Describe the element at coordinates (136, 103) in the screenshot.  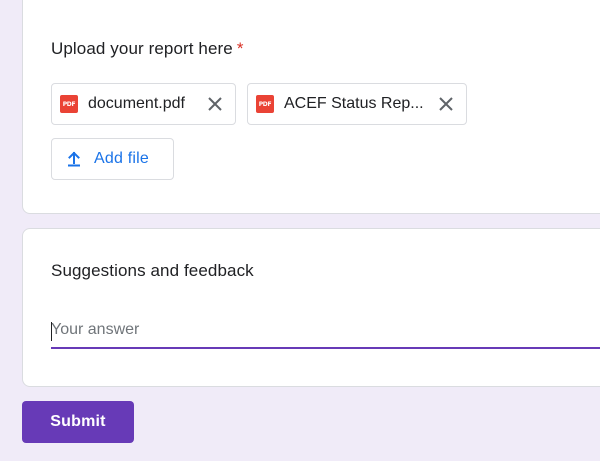
I see `file-name: document.pdf` at that location.